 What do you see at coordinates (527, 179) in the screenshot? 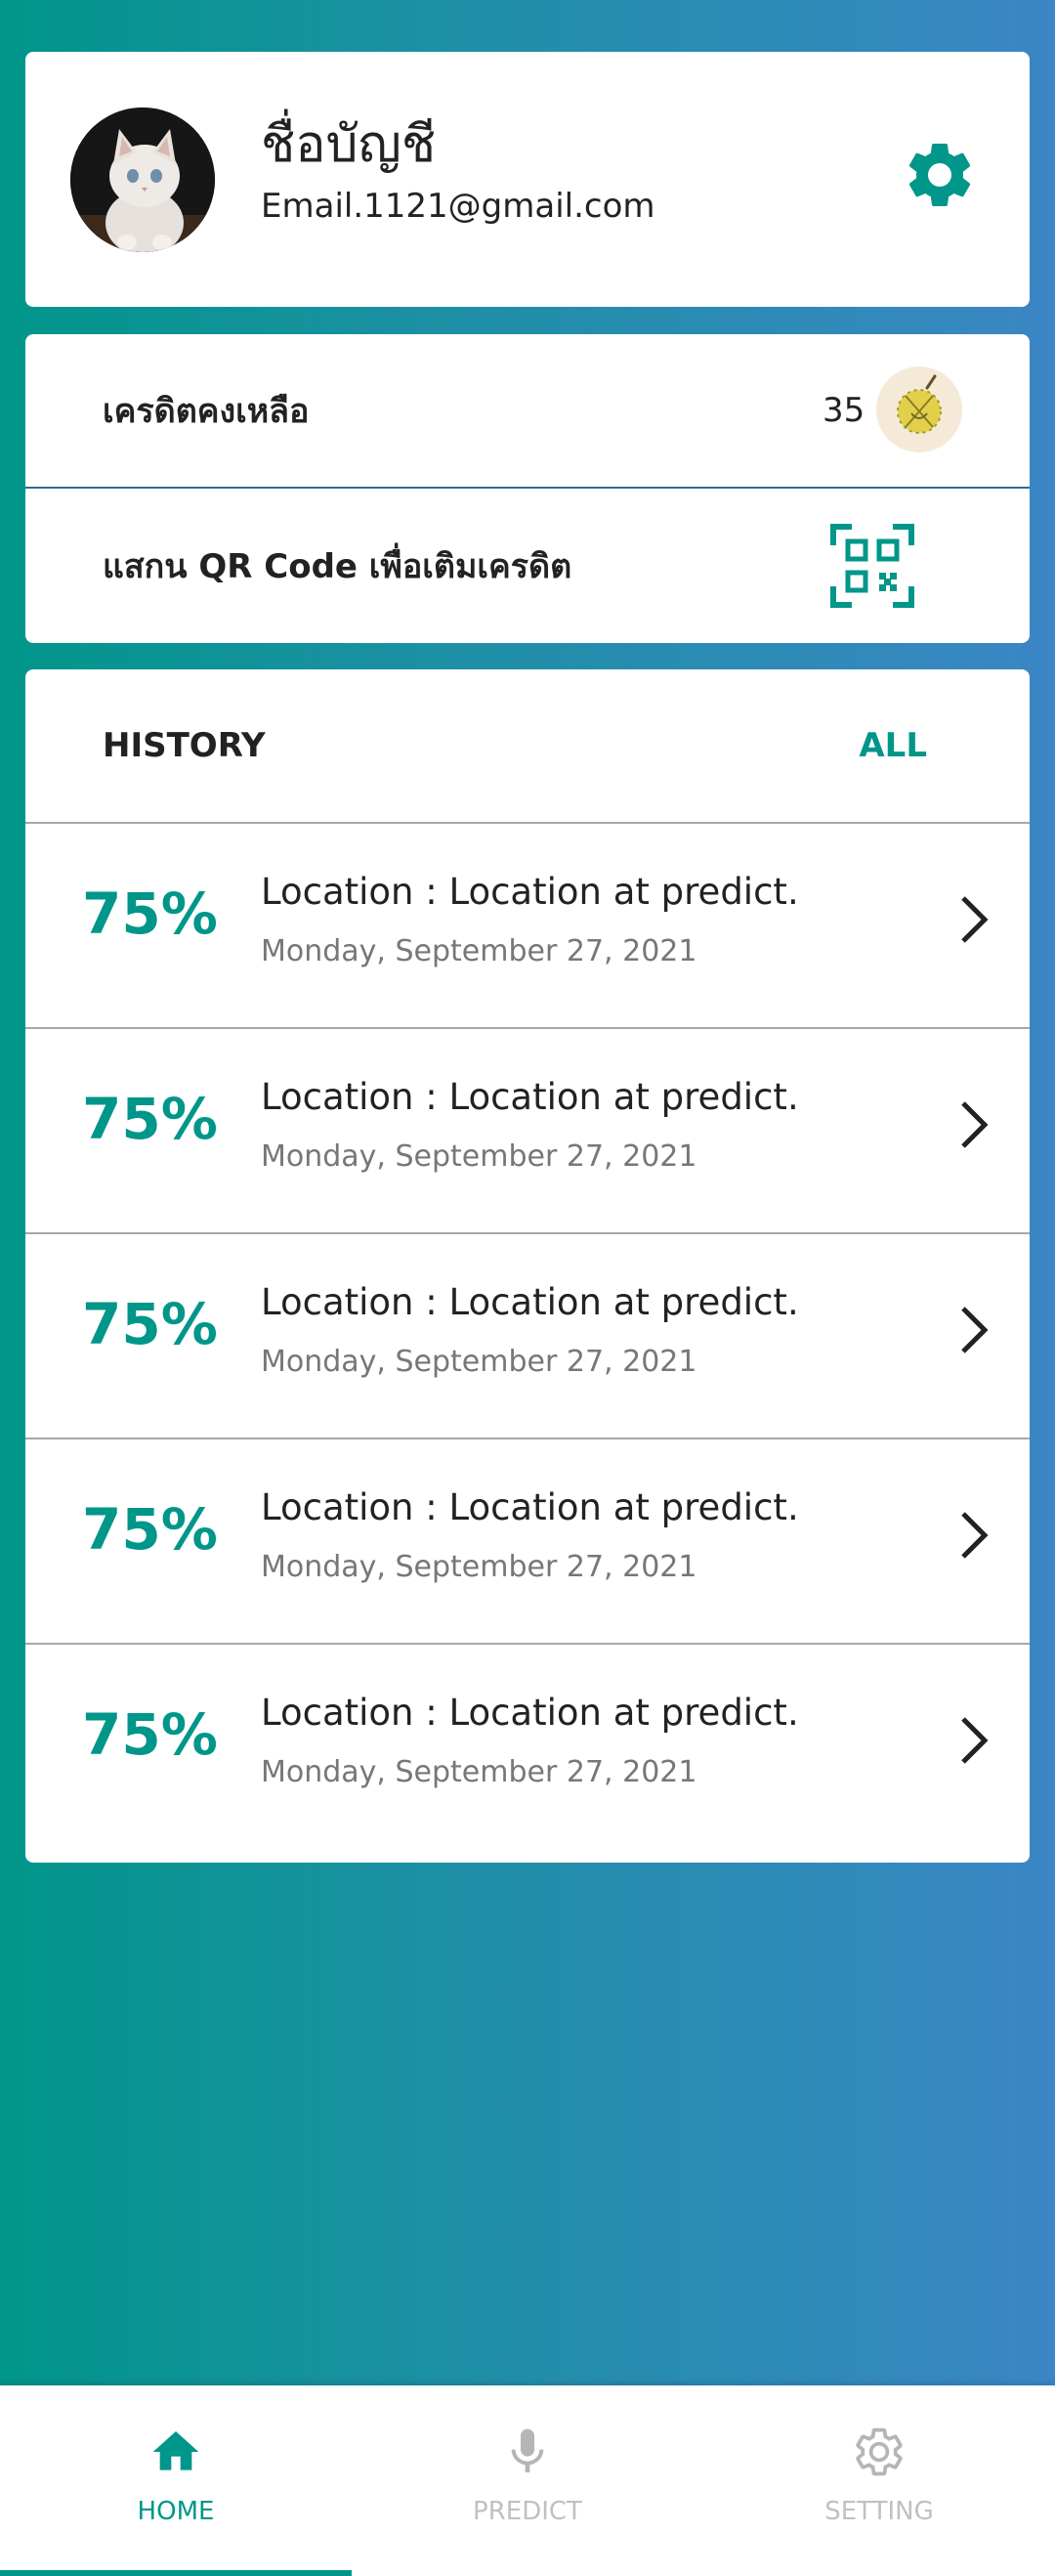
I see `profile-card: ชื่อบัญชี Email.1121@gmail.com` at bounding box center [527, 179].